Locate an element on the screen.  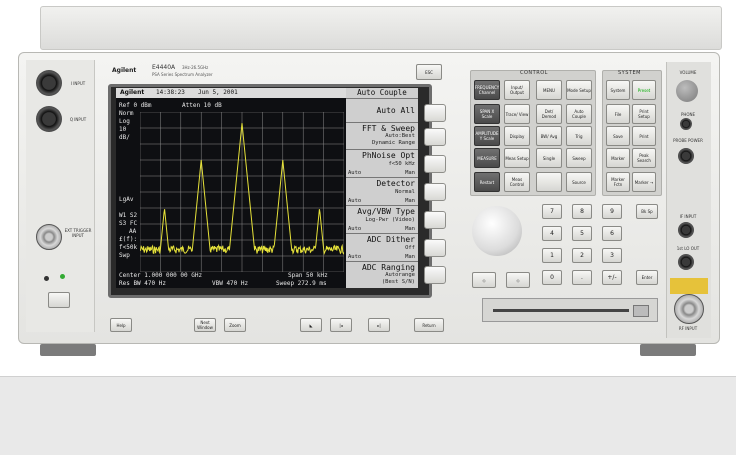
softkey-auto-all: Auto All is located at coordinates (382, 111).